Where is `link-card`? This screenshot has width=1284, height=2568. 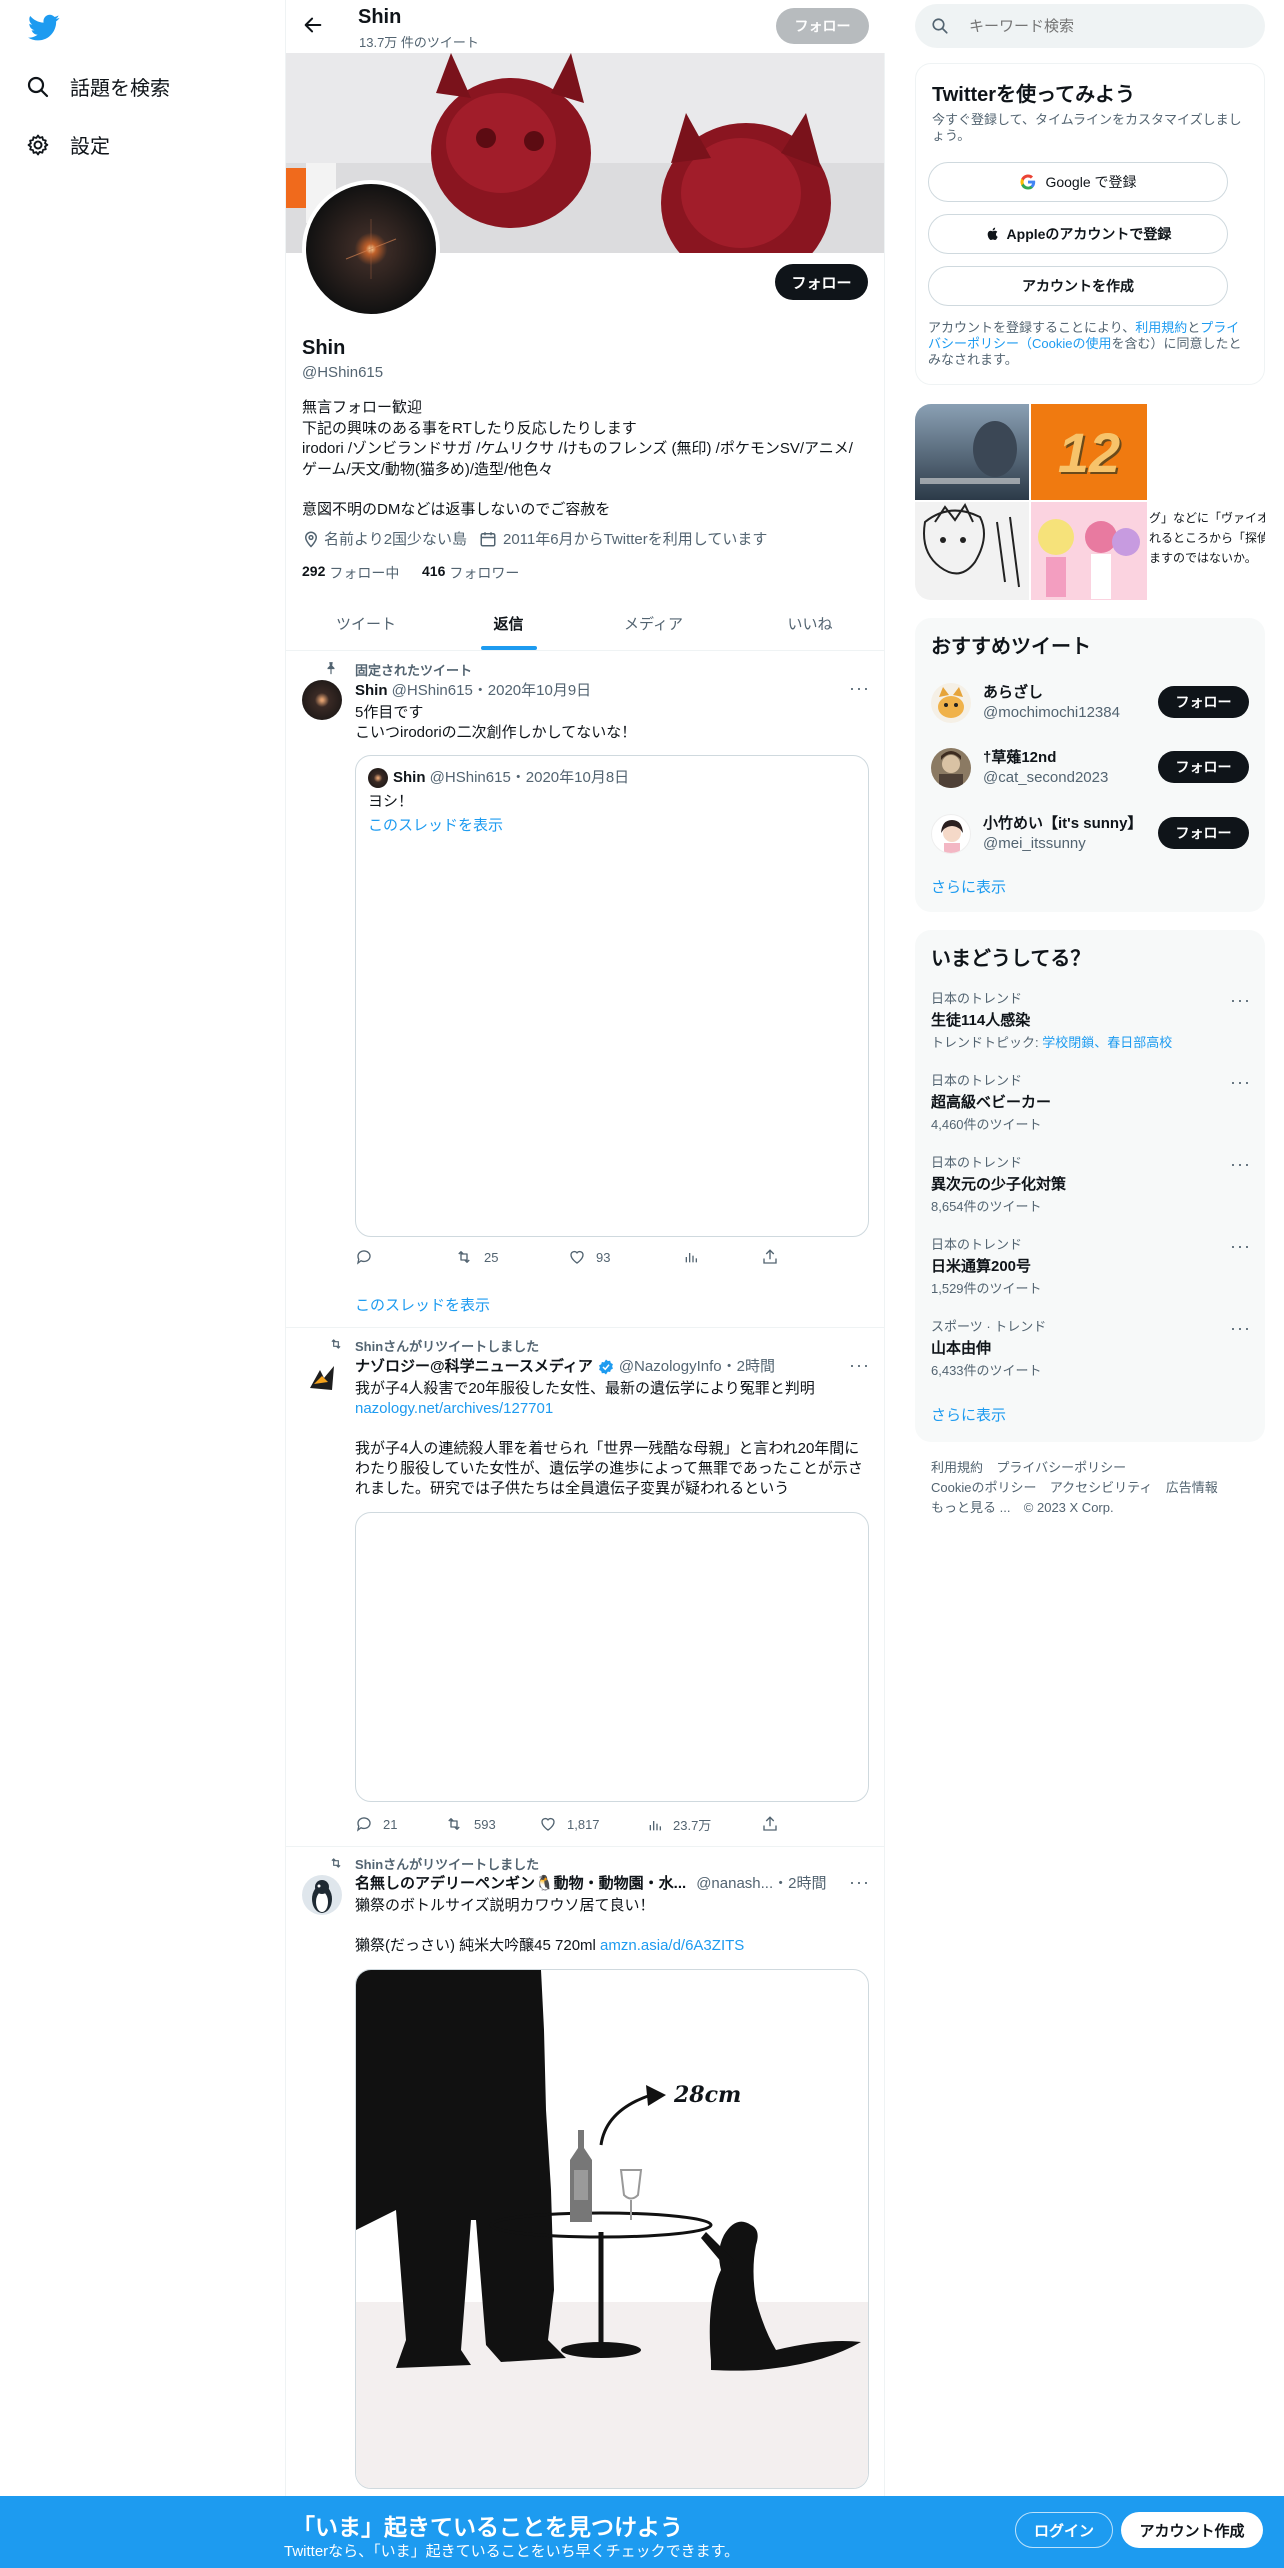 link-card is located at coordinates (612, 1657).